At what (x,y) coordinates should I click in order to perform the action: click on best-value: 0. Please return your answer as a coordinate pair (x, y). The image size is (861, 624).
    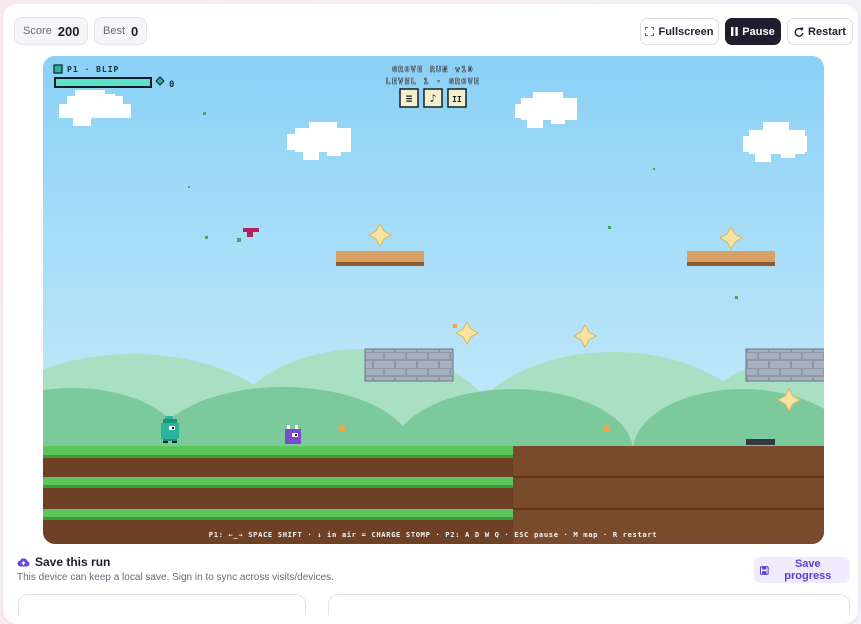
    Looking at the image, I should click on (135, 31).